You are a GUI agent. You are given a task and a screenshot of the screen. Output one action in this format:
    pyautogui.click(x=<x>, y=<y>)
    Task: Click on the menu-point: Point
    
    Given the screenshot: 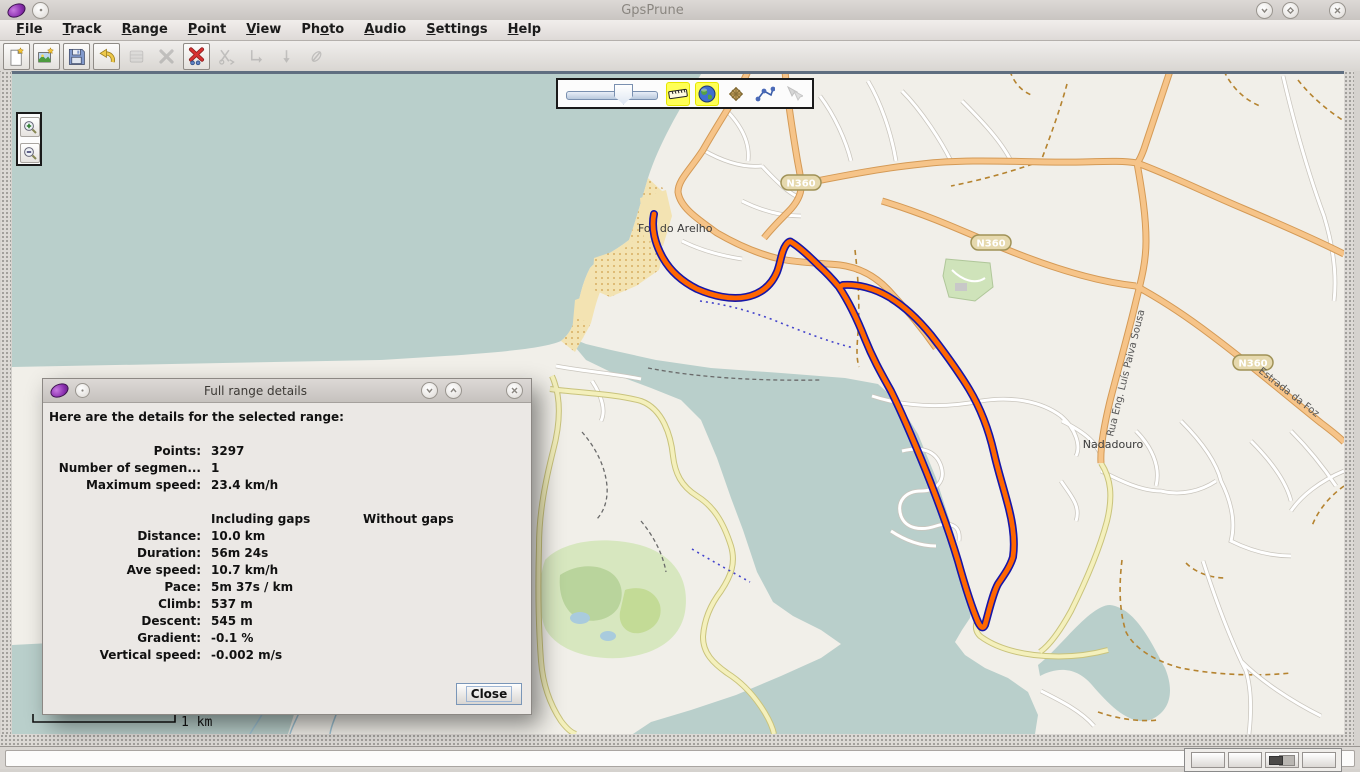 What is the action you would take?
    pyautogui.click(x=207, y=30)
    